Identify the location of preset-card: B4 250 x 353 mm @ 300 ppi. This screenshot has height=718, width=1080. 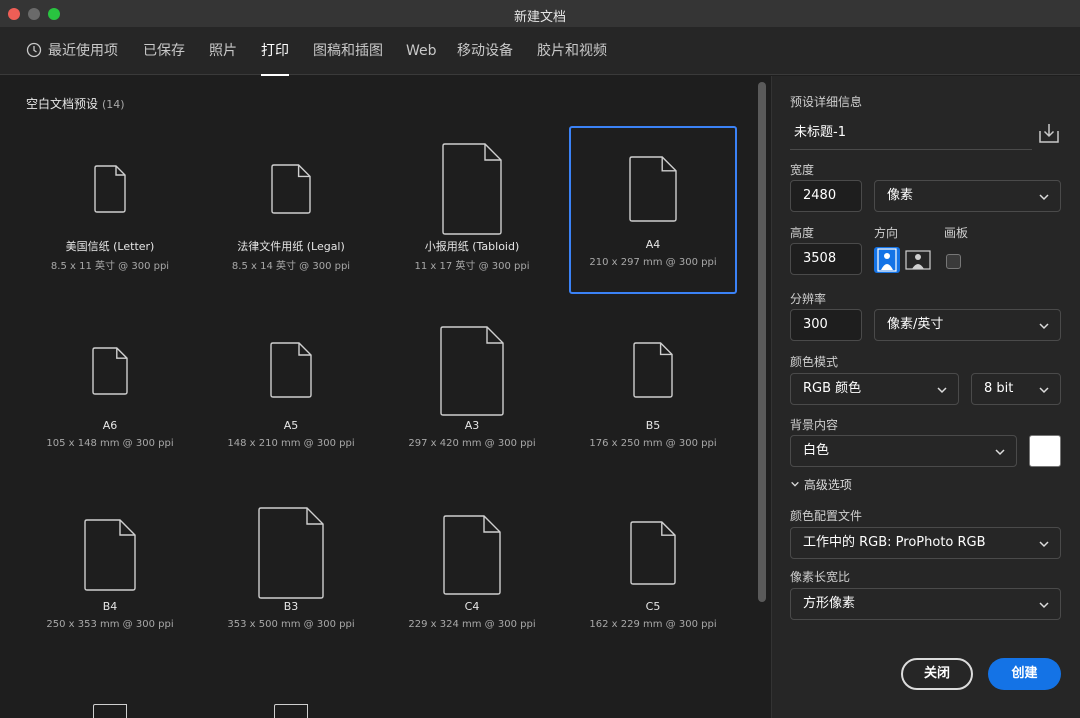
(110, 572).